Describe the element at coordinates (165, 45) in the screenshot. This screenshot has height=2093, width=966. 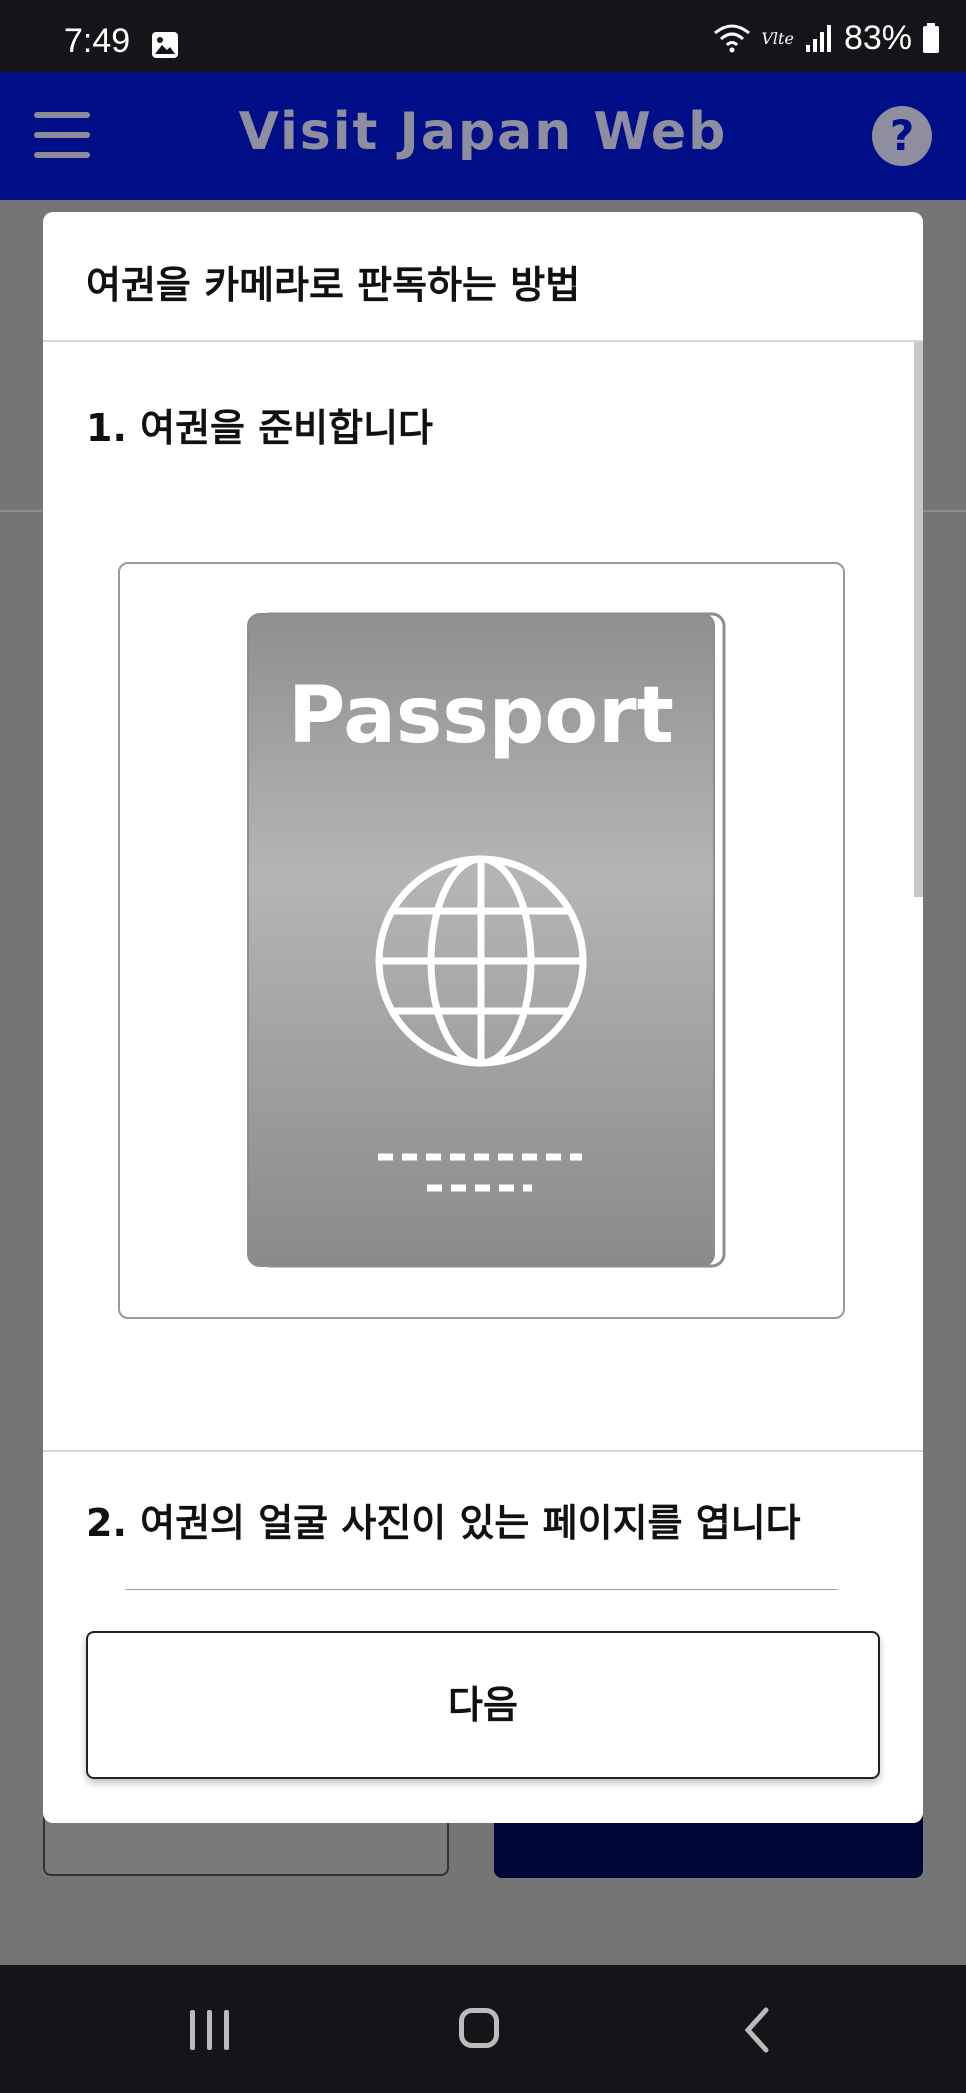
I see `gallery-icon` at that location.